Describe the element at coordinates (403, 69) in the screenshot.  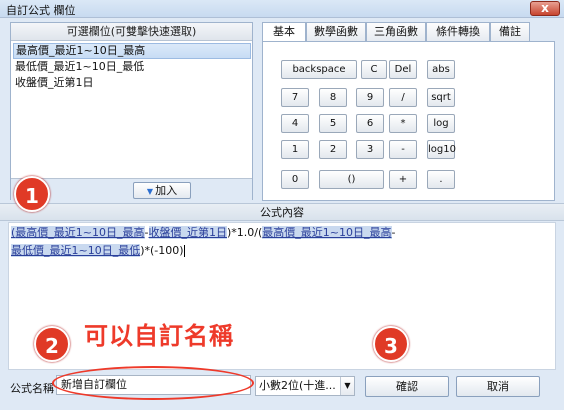
I see `key-delete: Del` at that location.